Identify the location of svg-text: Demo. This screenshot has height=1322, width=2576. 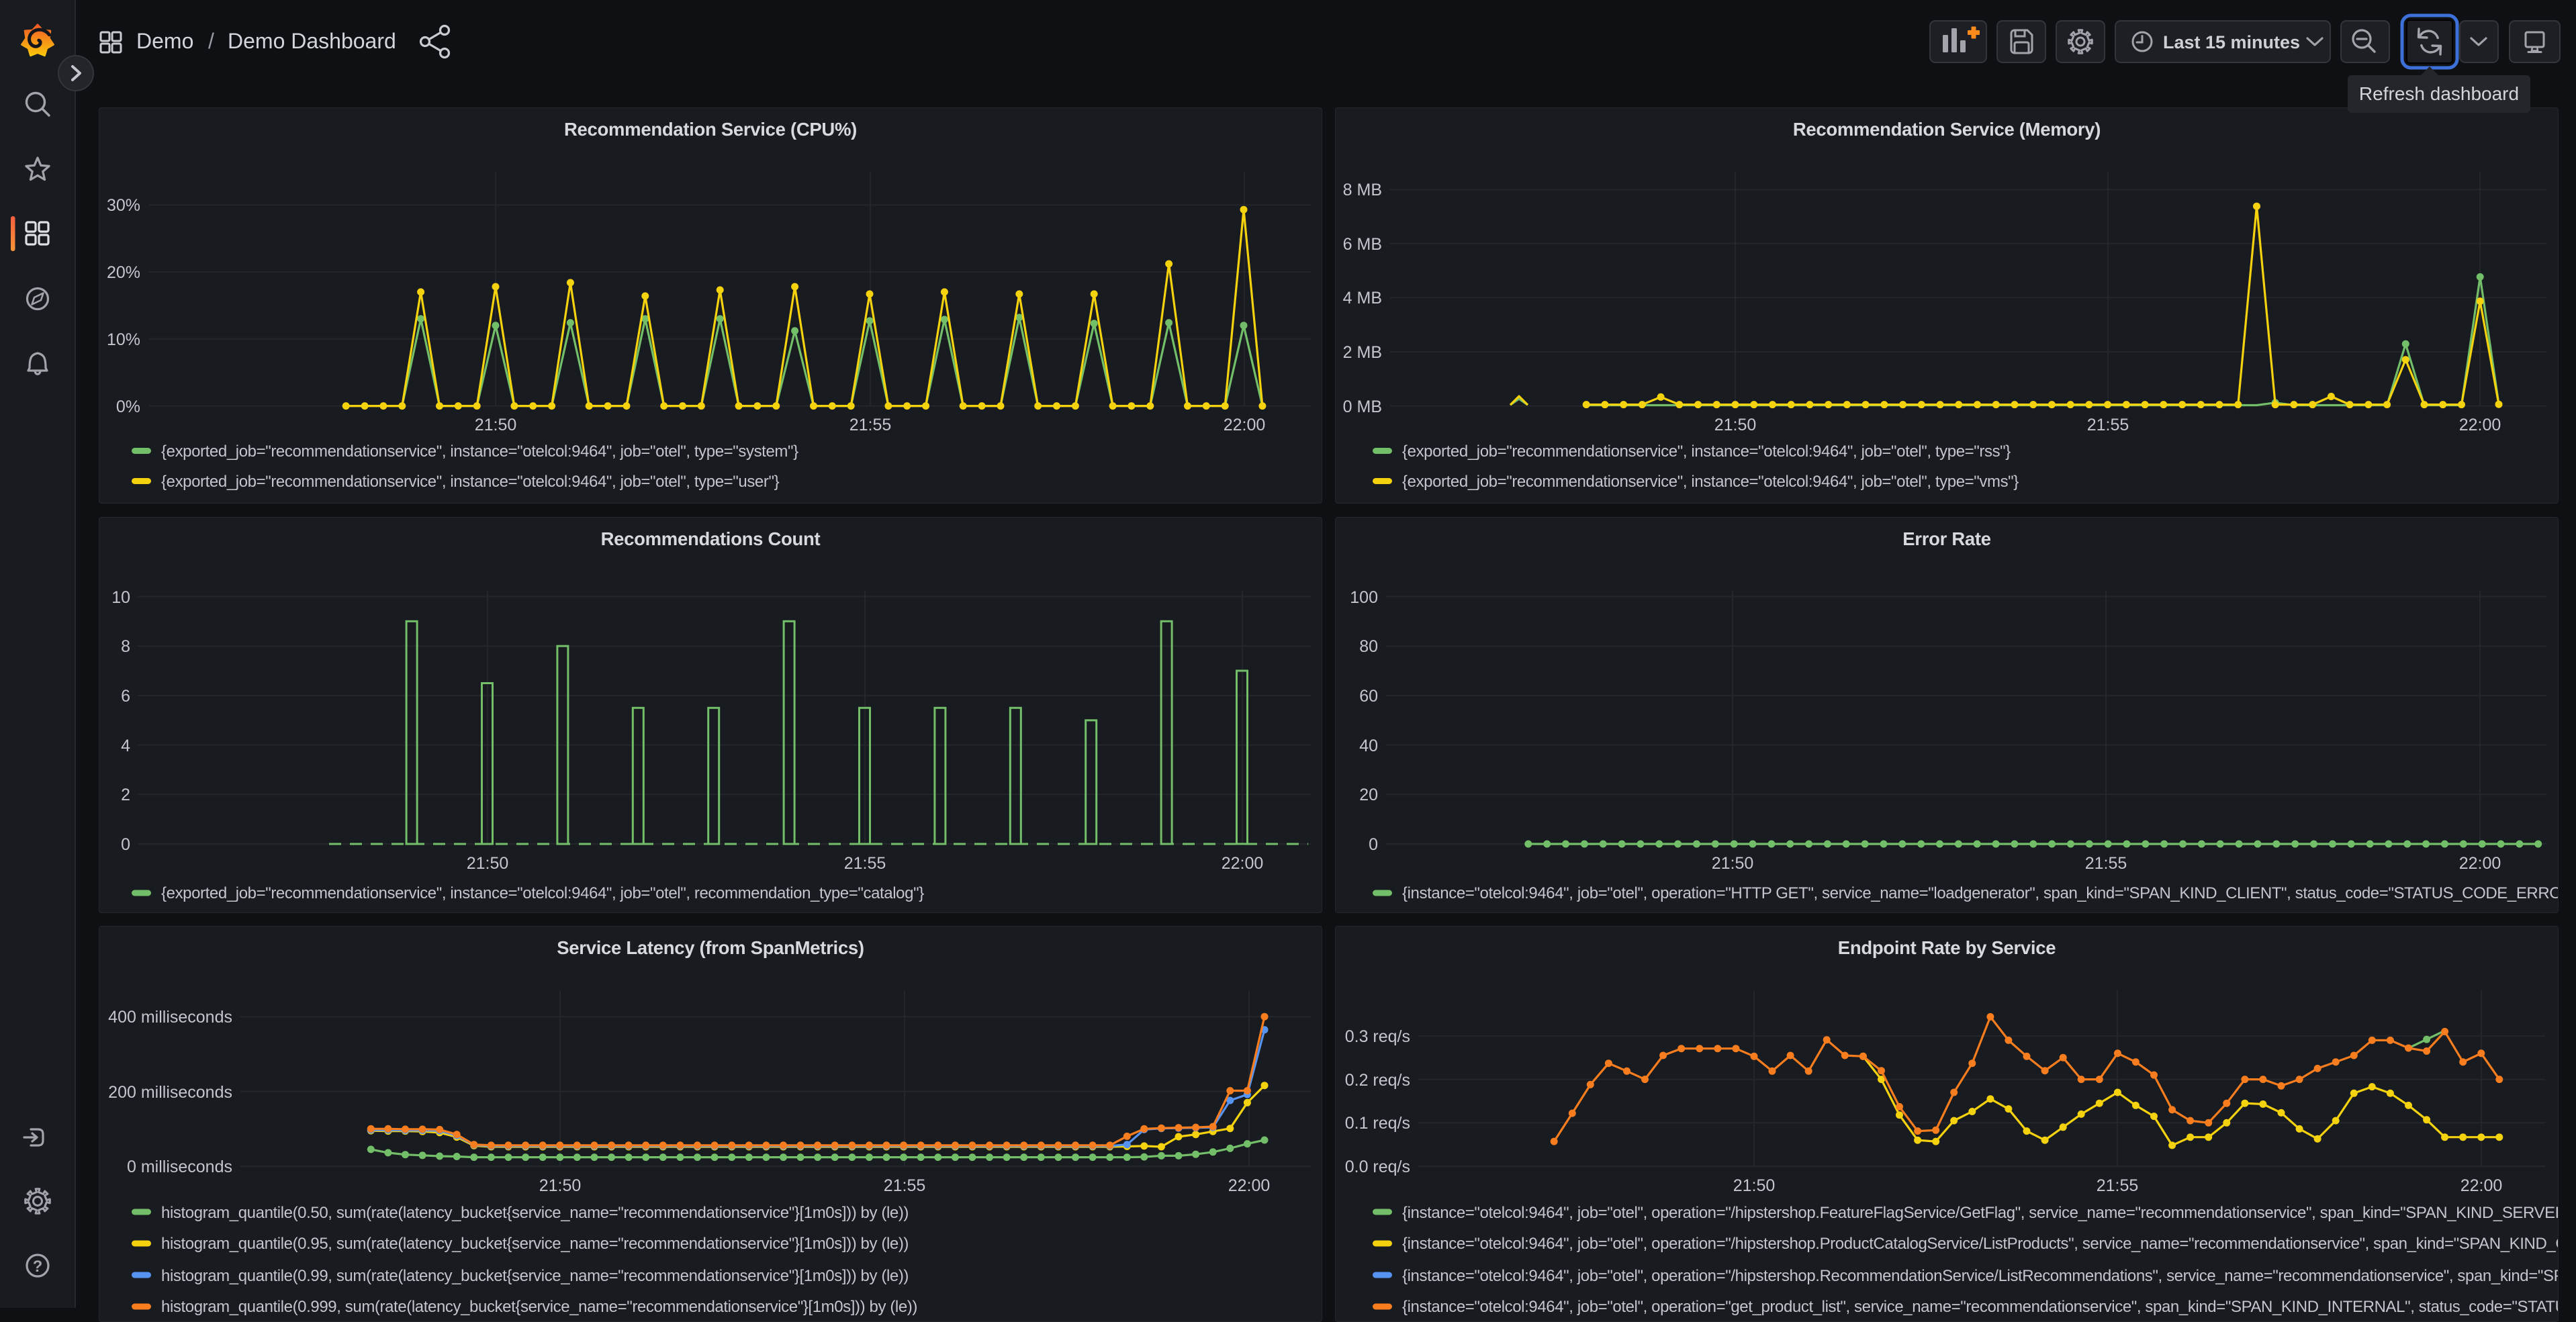
(164, 41).